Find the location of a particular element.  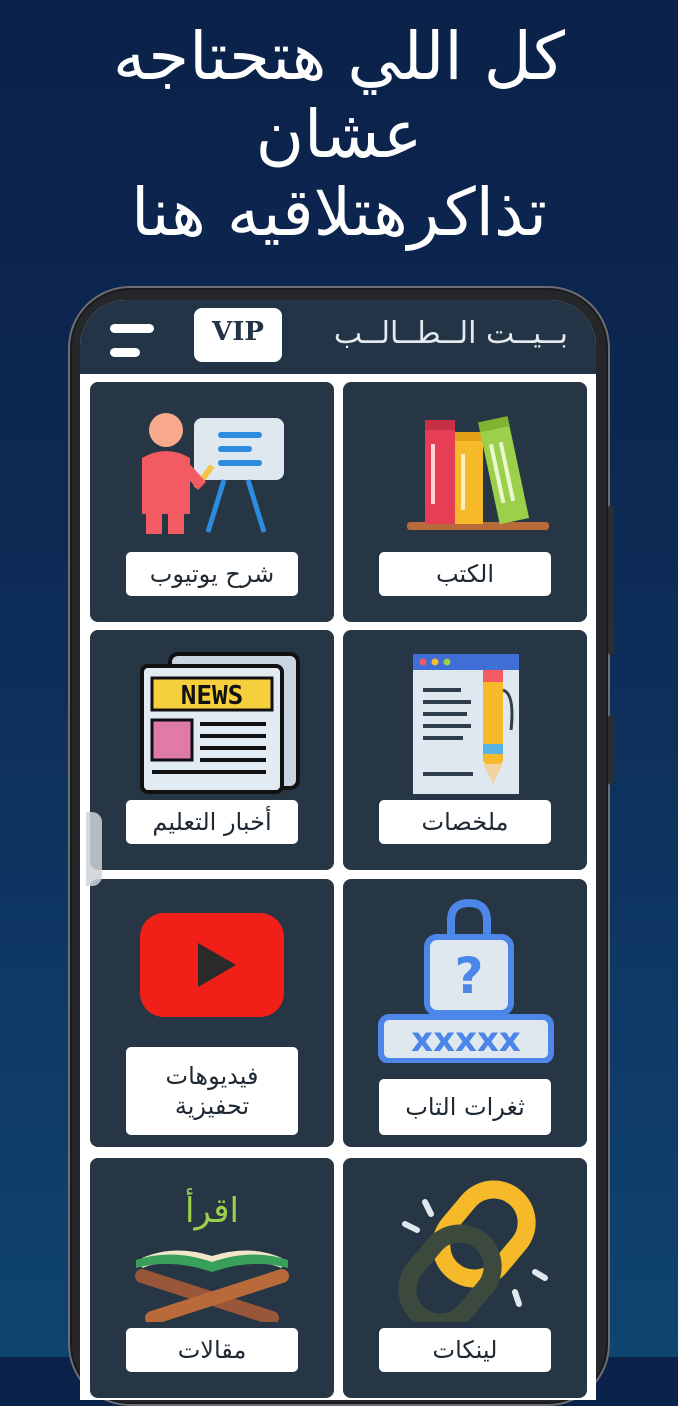

locked-password-icon: ? xxxxx is located at coordinates (466, 980).